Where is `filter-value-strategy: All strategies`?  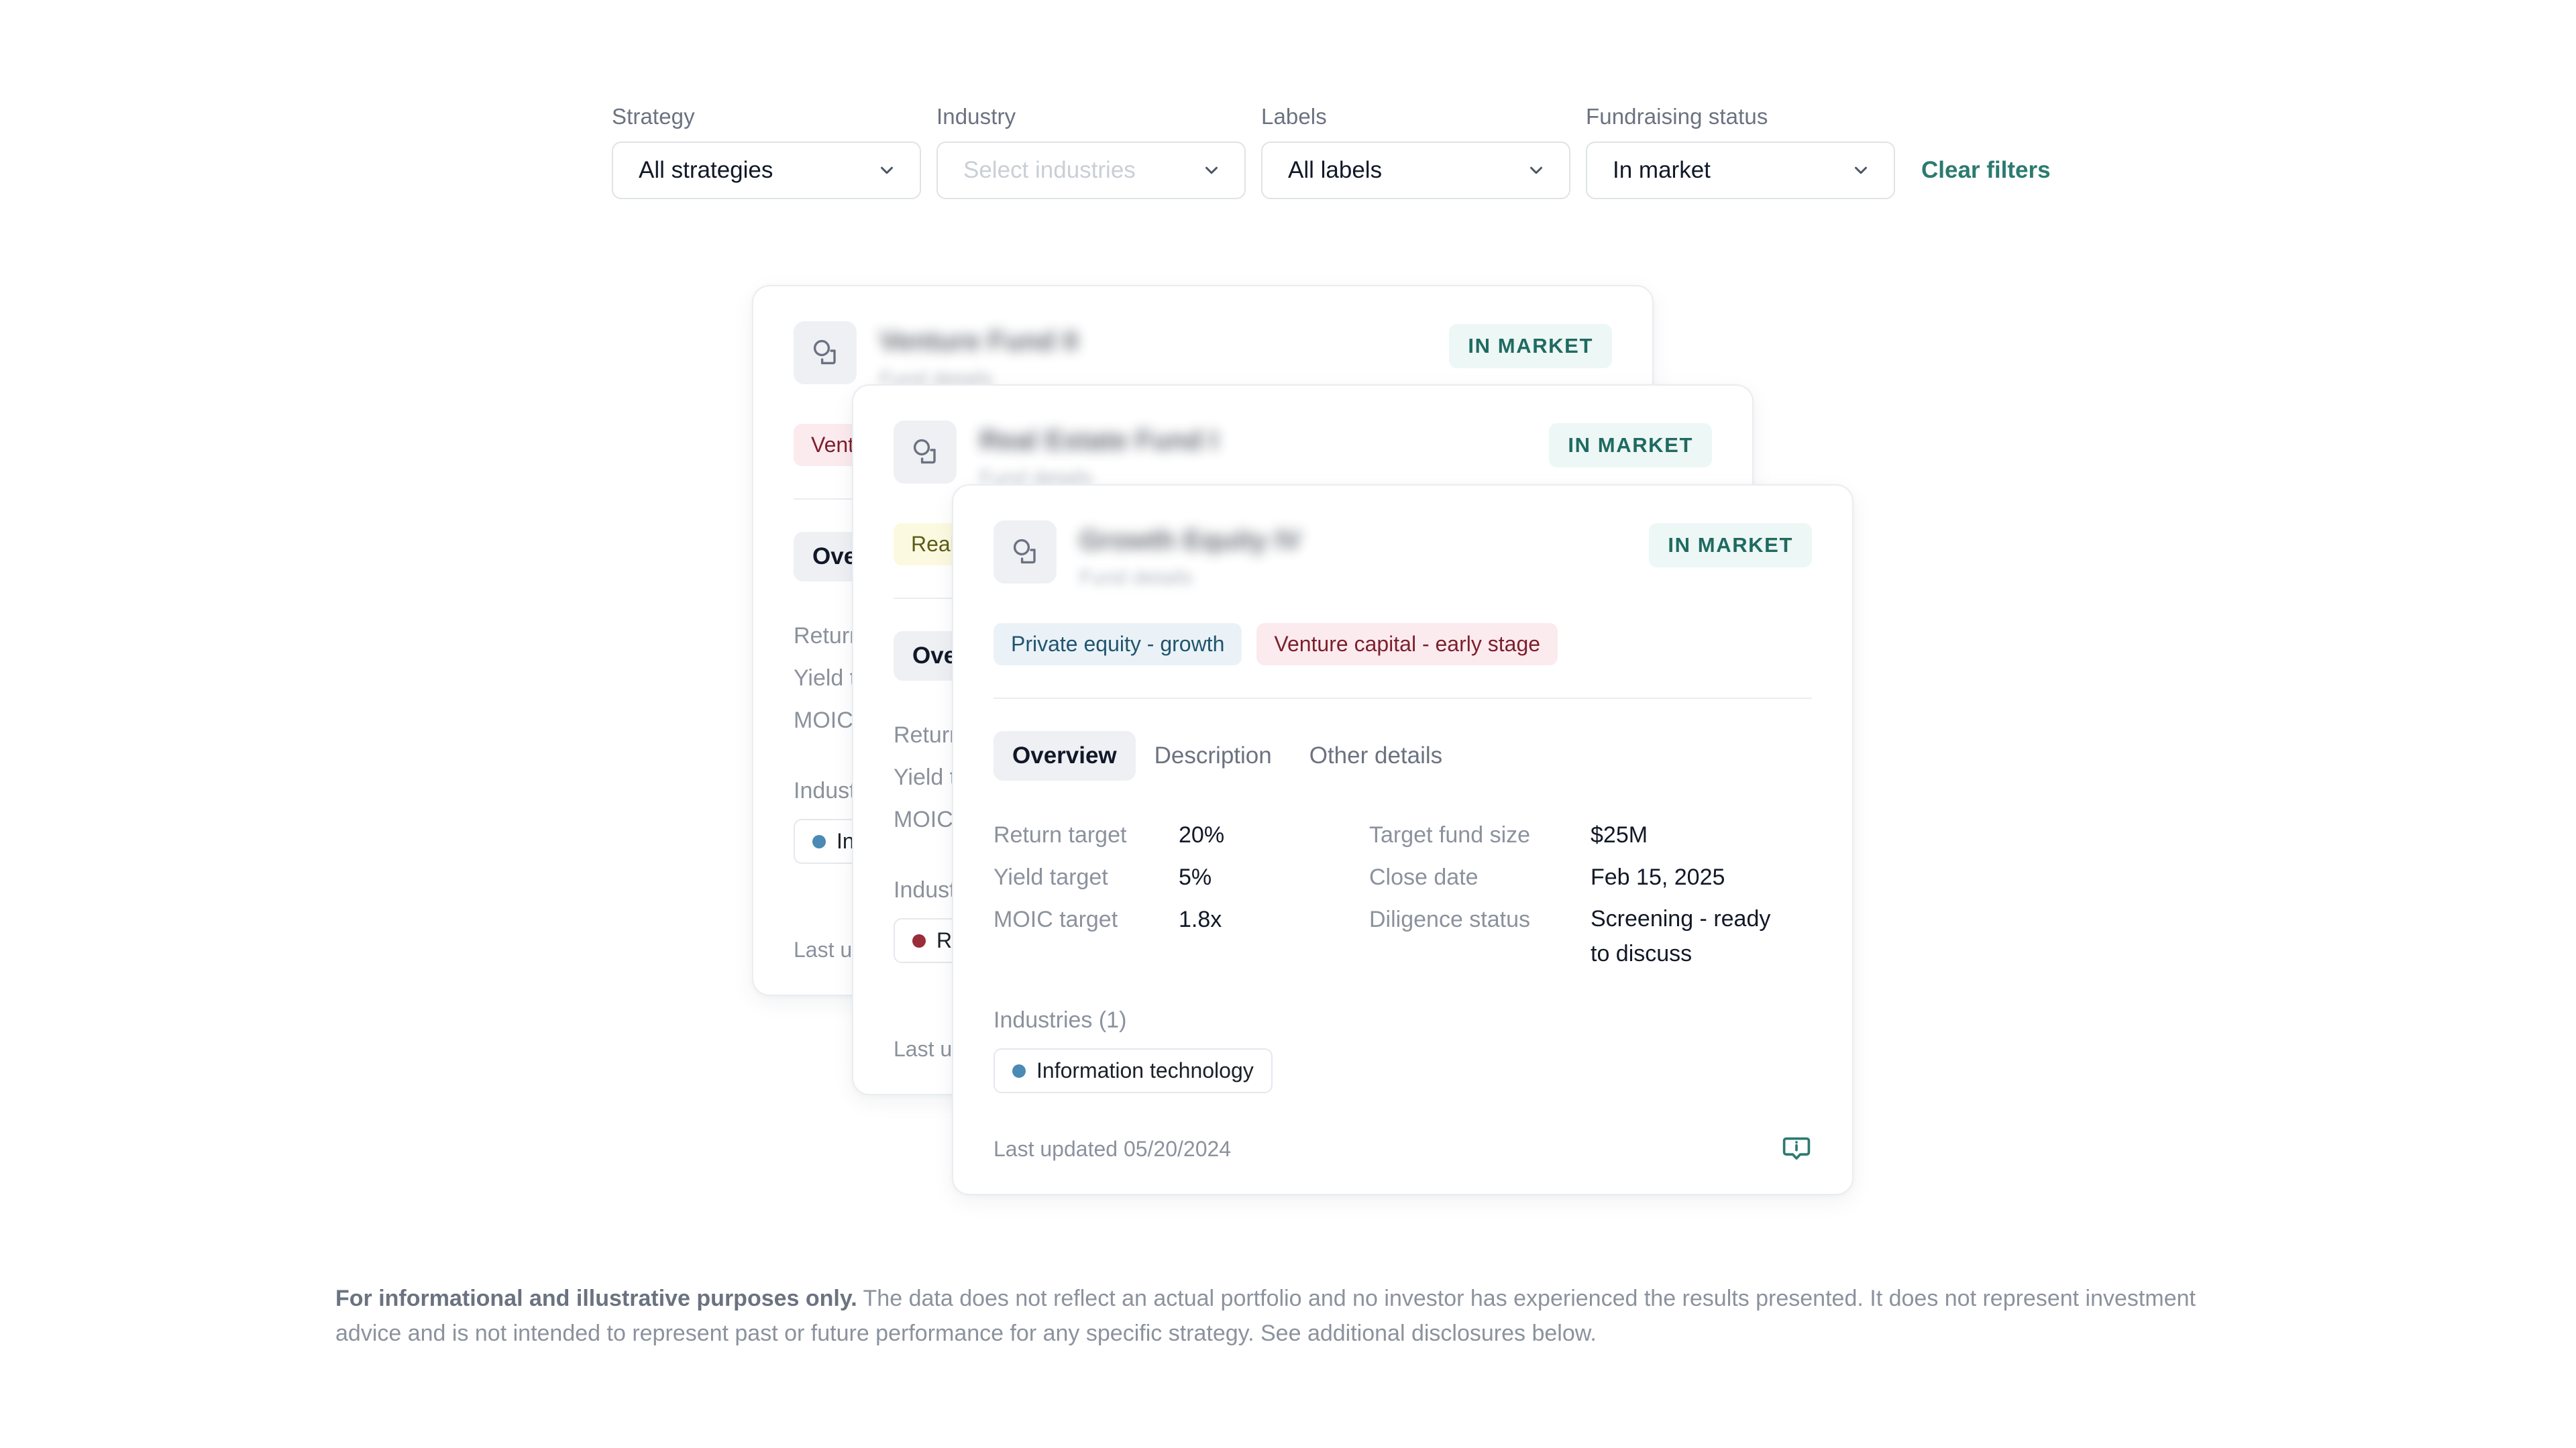
filter-value-strategy: All strategies is located at coordinates (706, 170).